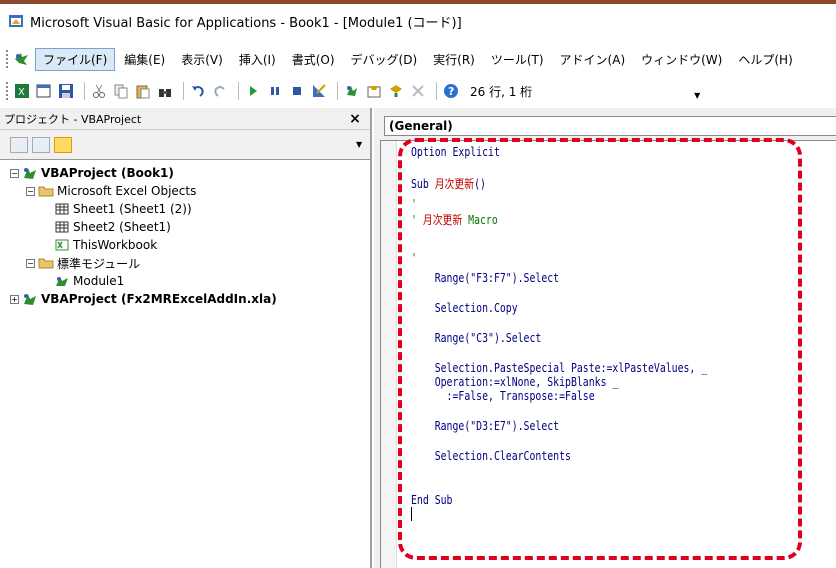 The width and height of the screenshot is (836, 568). I want to click on tree-item-thisworkbook: ThisWorkbook, so click(187, 245).